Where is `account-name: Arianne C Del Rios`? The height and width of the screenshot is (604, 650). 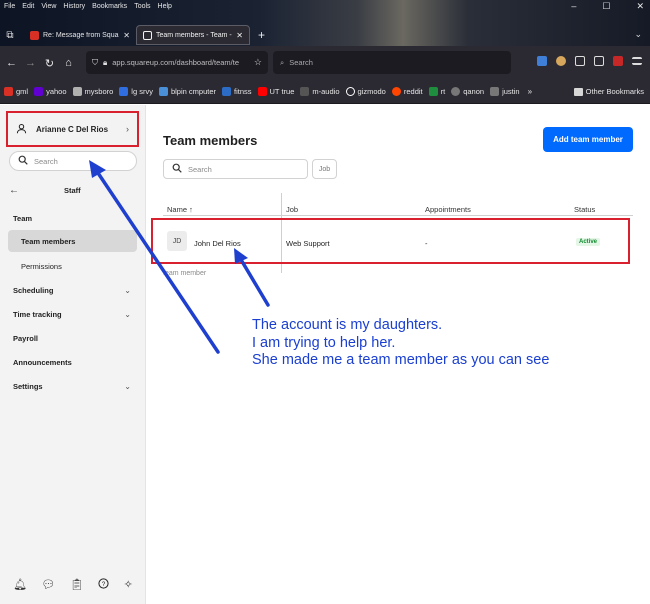
account-name: Arianne C Del Rios is located at coordinates (72, 129).